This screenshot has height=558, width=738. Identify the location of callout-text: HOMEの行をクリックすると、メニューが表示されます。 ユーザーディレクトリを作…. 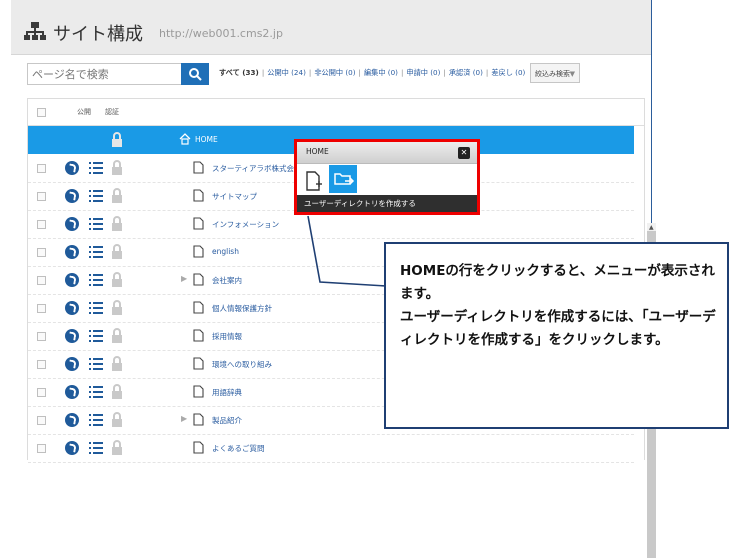
(558, 305).